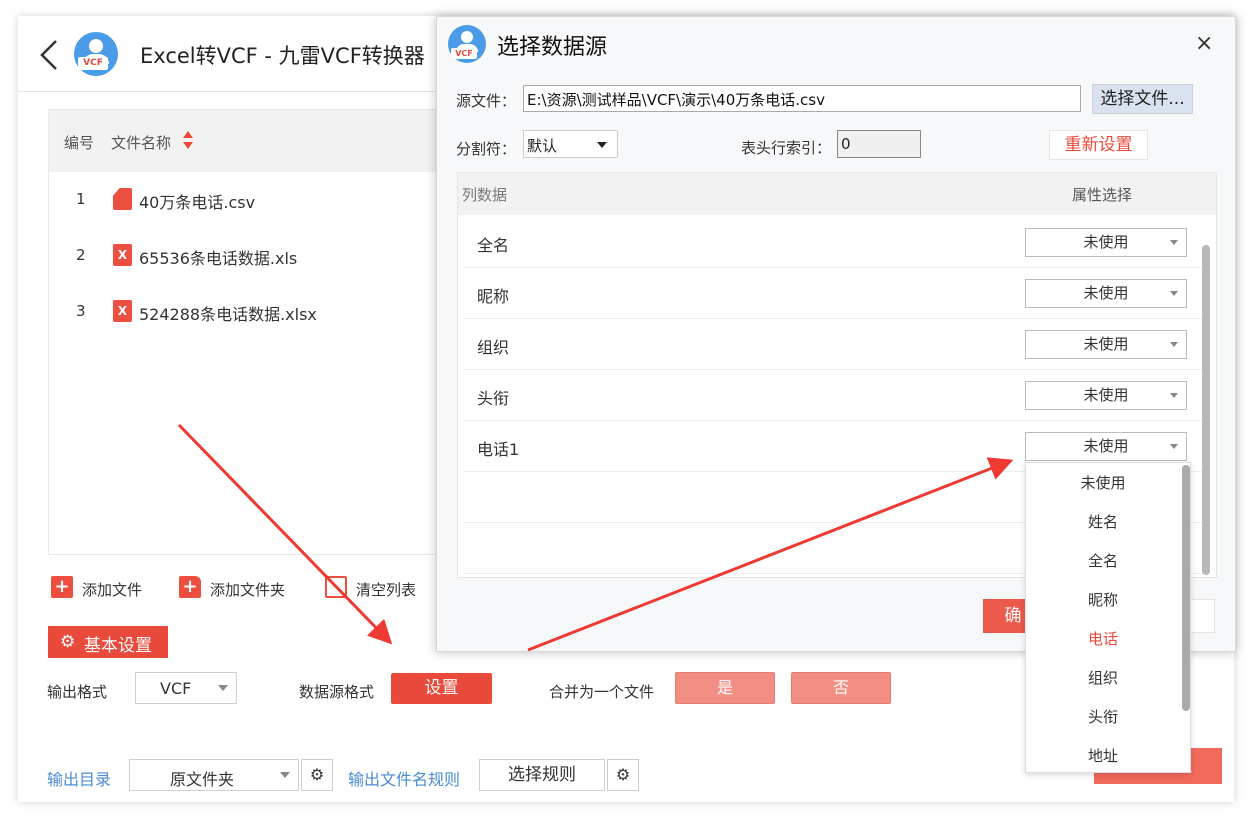  What do you see at coordinates (1103, 678) in the screenshot?
I see `dropdown-option-organization: 组织` at bounding box center [1103, 678].